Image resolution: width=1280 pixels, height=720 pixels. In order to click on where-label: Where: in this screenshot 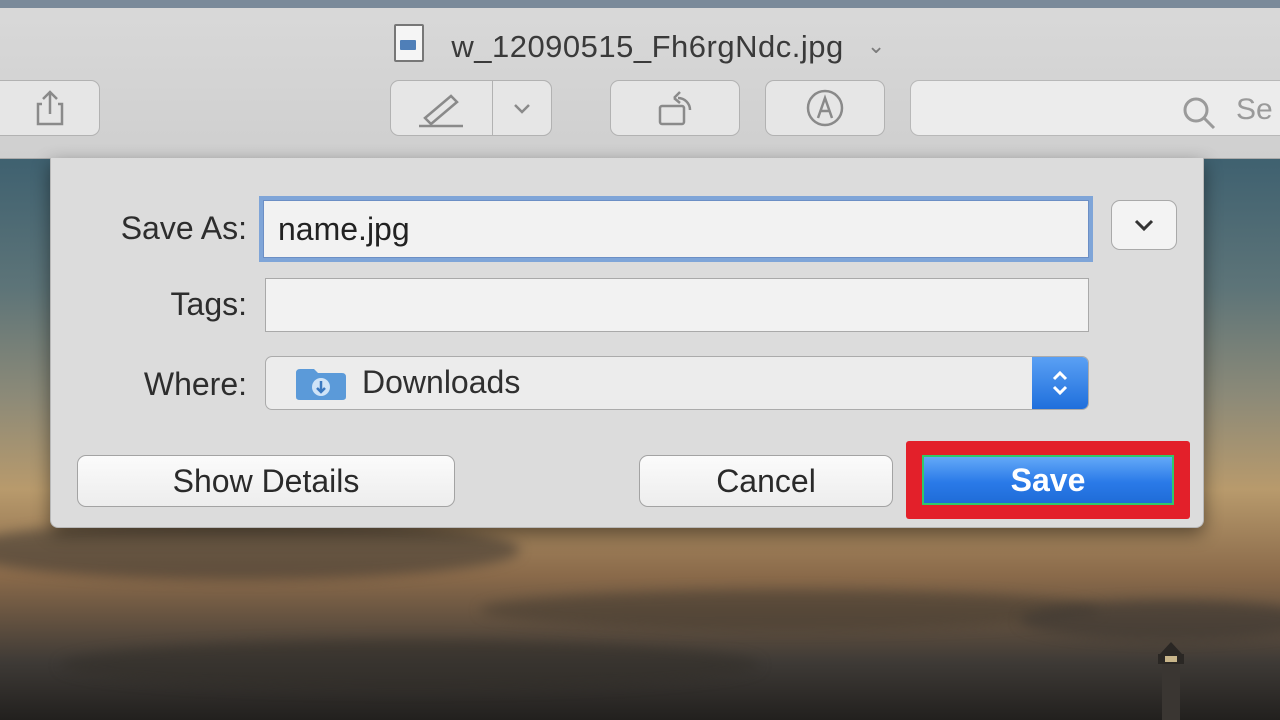, I will do `click(195, 384)`.